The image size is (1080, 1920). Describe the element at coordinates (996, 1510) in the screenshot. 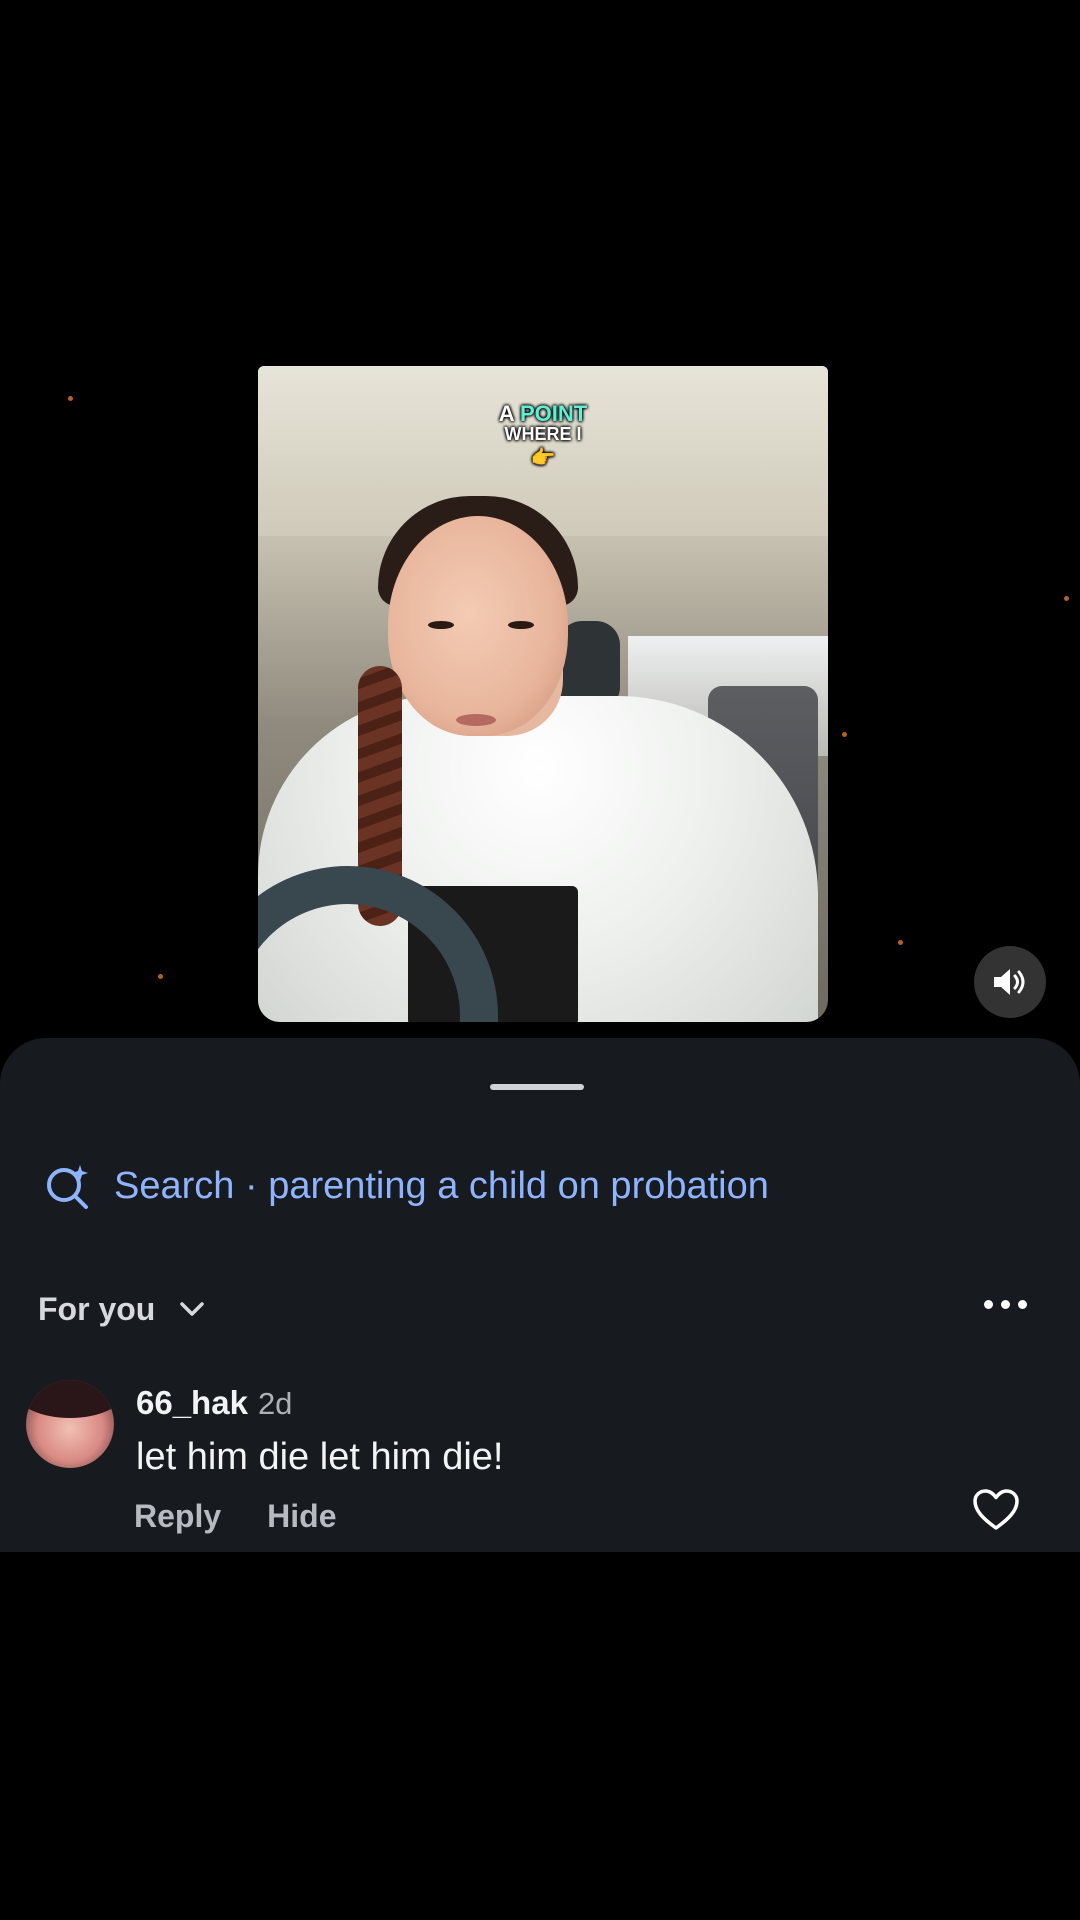

I see `heart-icon` at that location.